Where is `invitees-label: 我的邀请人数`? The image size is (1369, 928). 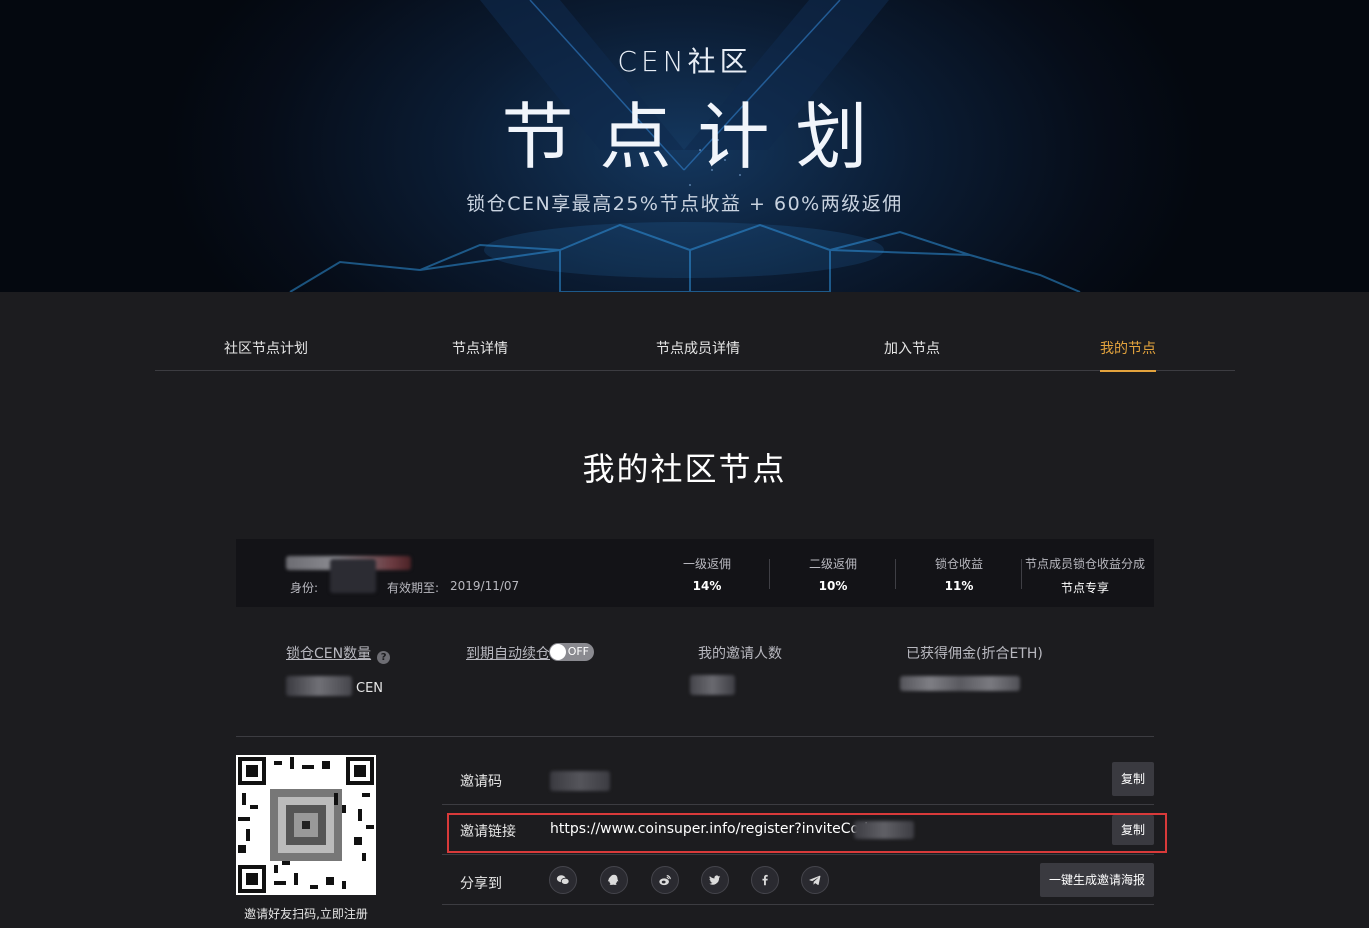 invitees-label: 我的邀请人数 is located at coordinates (740, 654).